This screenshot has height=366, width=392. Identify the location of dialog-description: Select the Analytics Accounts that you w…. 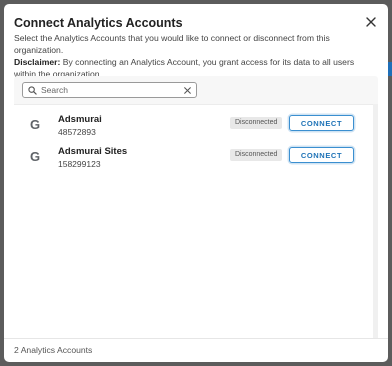
(194, 56).